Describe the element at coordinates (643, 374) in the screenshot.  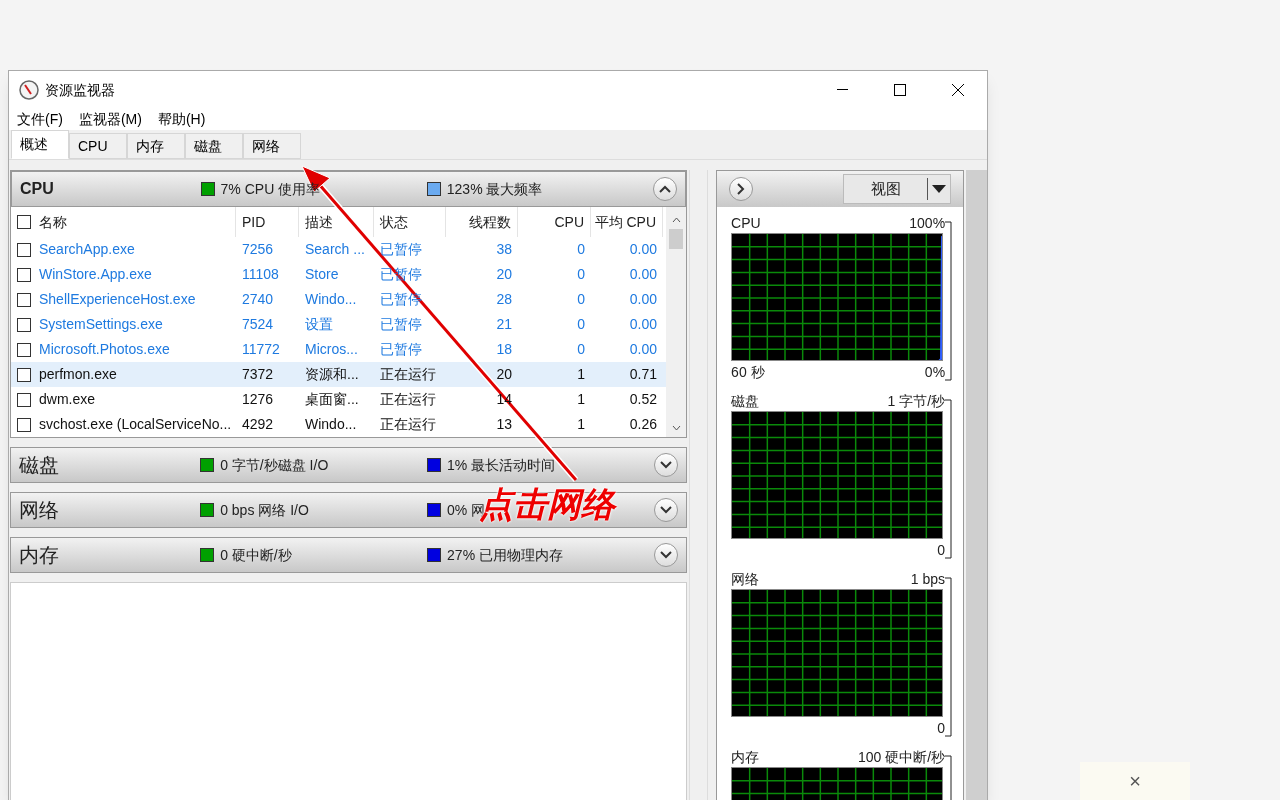
I see `table-cell-text: 0.71` at that location.